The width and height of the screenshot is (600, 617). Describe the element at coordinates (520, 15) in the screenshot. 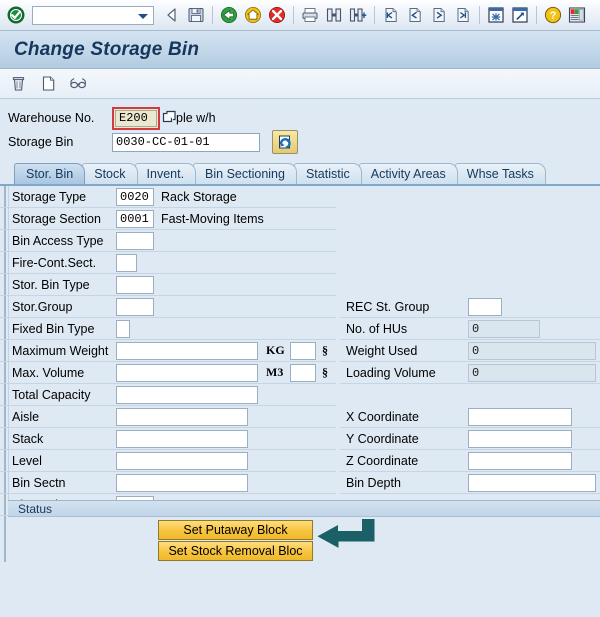

I see `create-shortcut-icon` at that location.